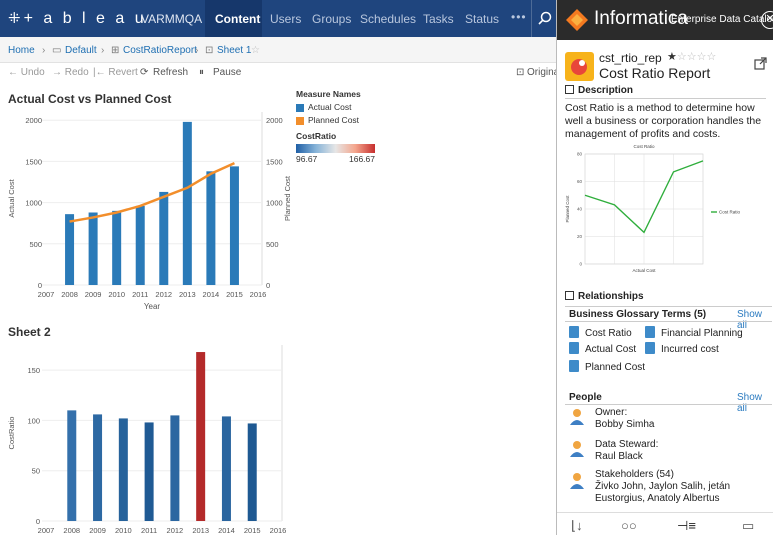 Image resolution: width=773 pixels, height=535 pixels. I want to click on close-icon: ✕, so click(767, 20).